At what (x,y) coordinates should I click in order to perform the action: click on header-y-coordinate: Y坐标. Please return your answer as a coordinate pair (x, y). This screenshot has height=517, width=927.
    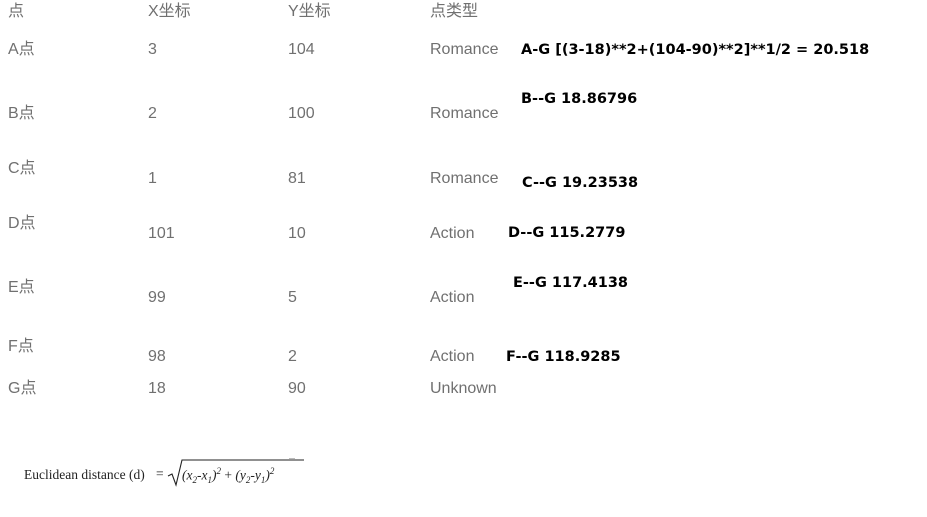
    Looking at the image, I should click on (309, 11).